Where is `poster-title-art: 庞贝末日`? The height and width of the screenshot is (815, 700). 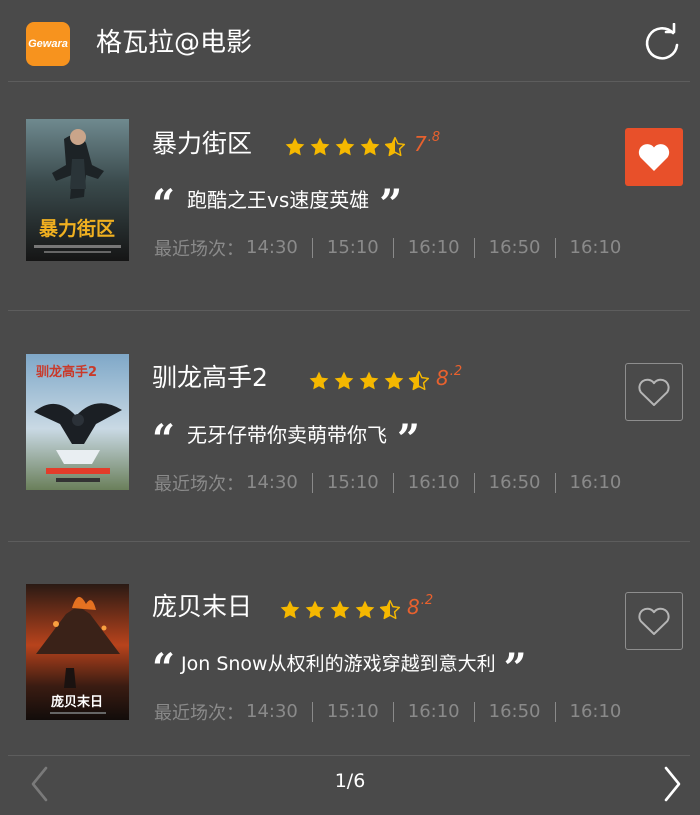 poster-title-art: 庞贝末日 is located at coordinates (77, 702).